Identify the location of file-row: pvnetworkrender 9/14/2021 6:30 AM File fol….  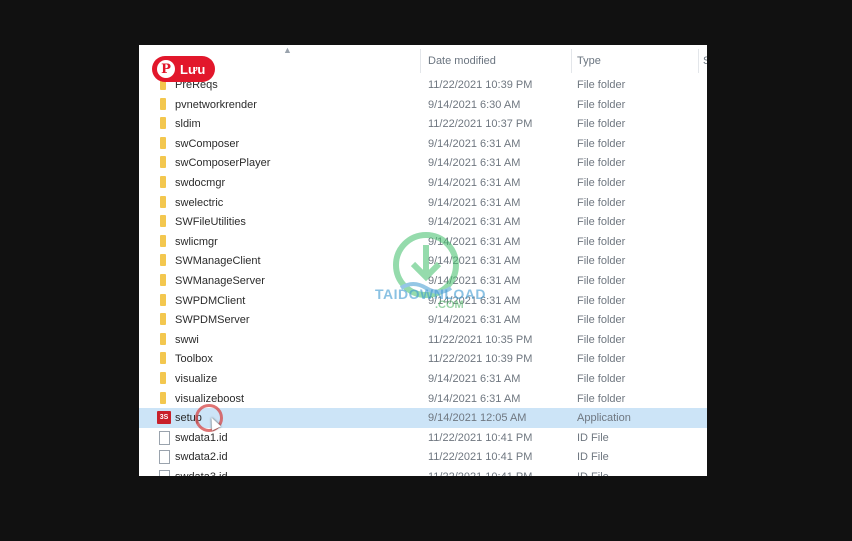
(423, 105).